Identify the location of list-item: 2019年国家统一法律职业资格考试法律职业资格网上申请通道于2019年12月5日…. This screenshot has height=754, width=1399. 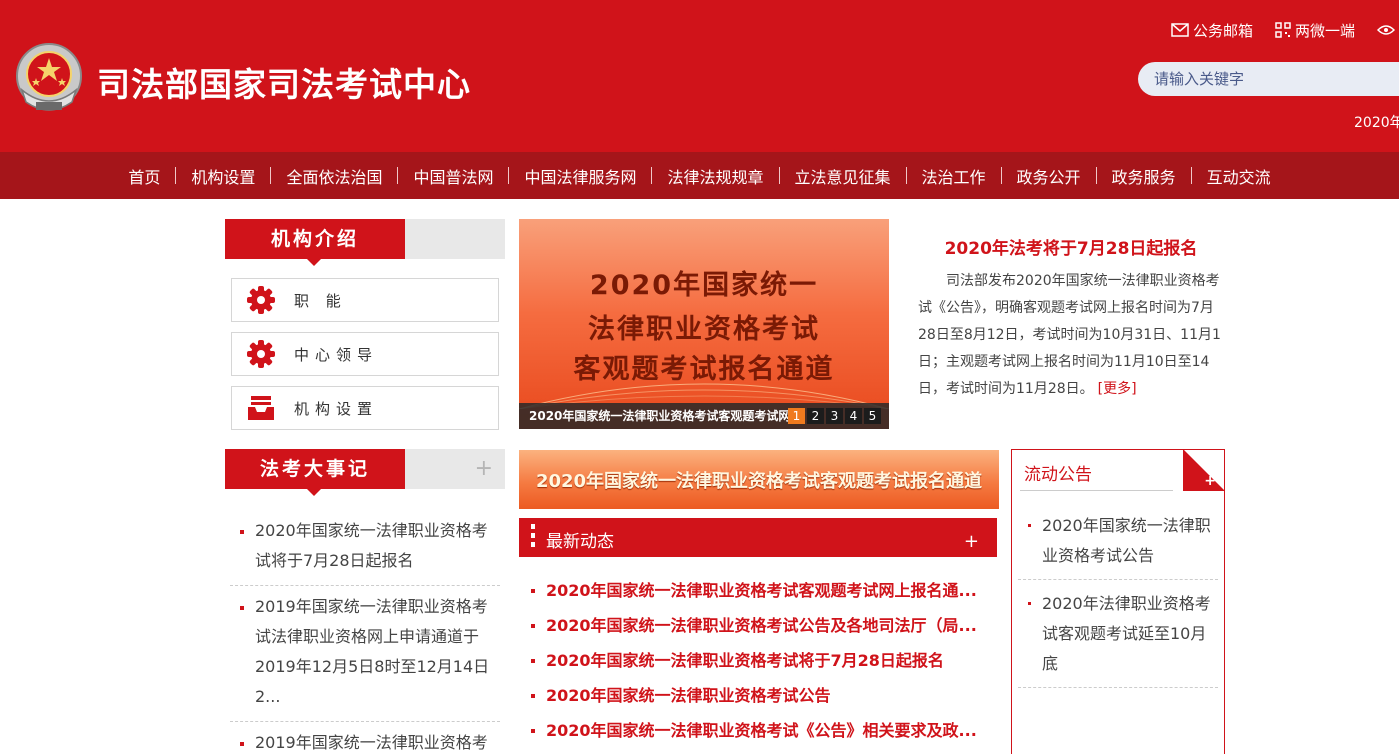
(365, 654).